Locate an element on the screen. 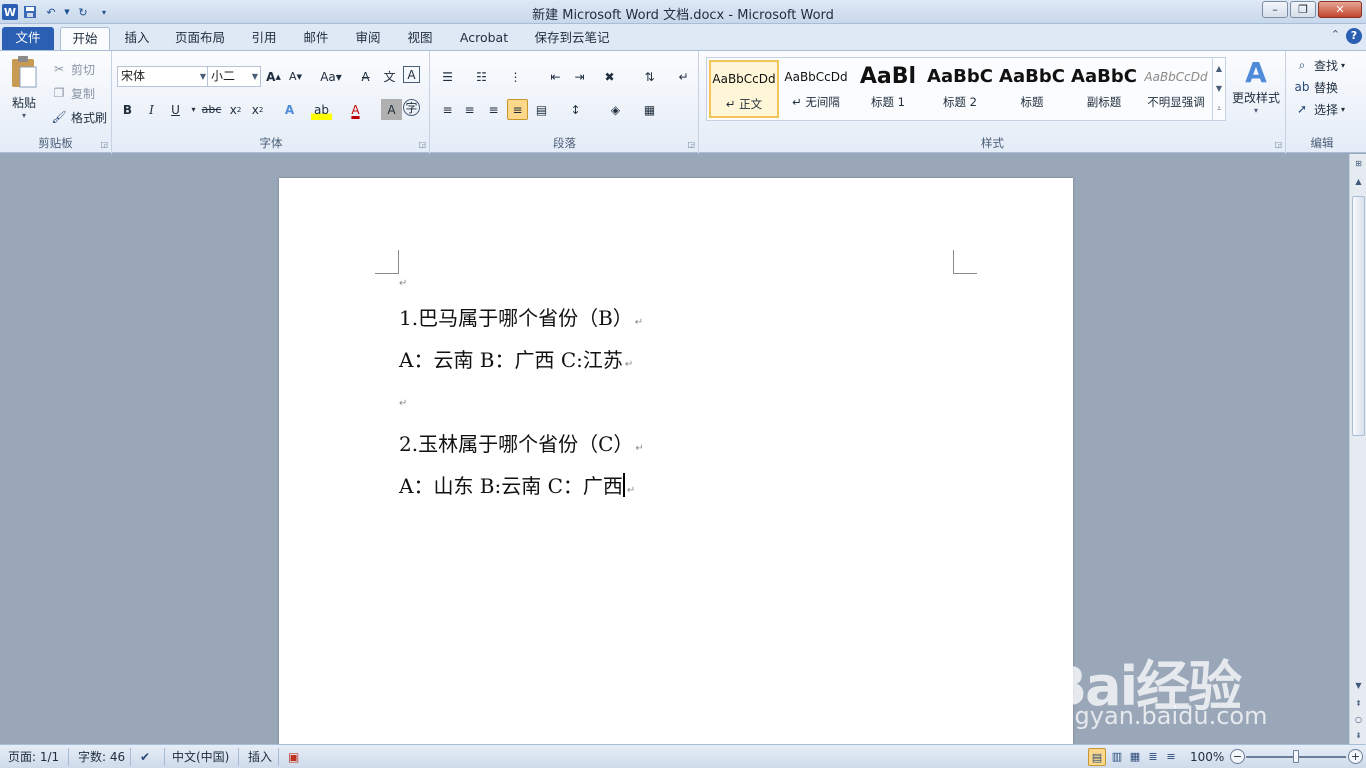  style-card-subtitle: AaBbC 副标题 is located at coordinates (1104, 89).